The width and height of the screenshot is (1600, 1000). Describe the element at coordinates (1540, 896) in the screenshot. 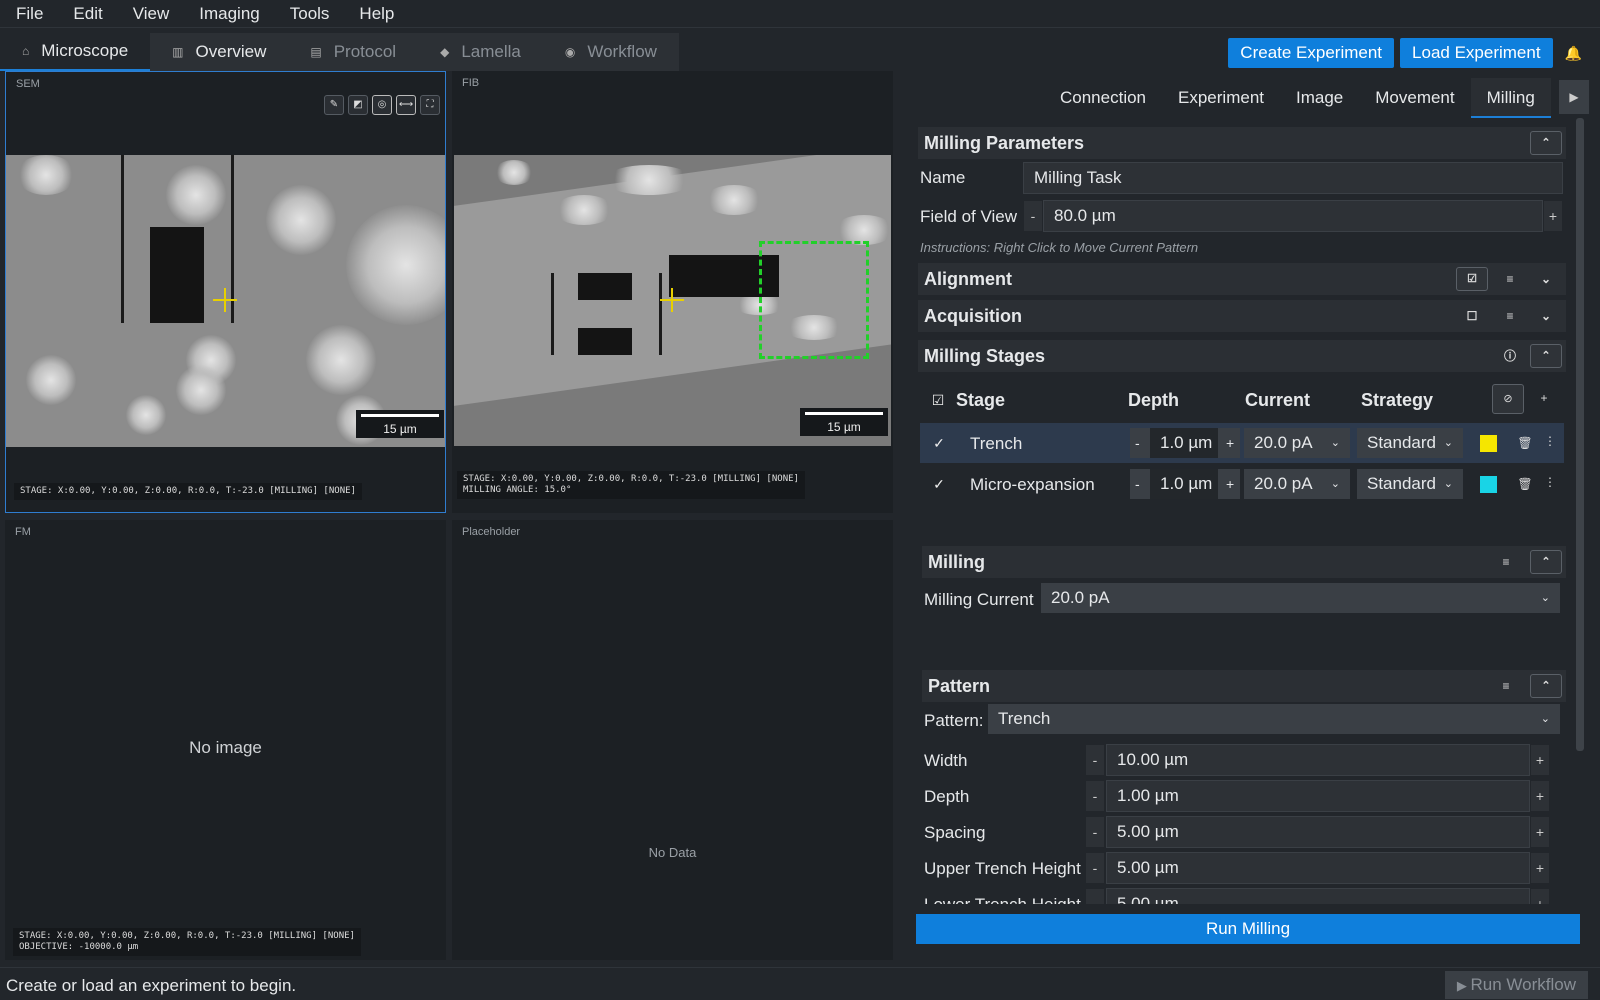

I see `lower-trench-increment-button: +` at that location.